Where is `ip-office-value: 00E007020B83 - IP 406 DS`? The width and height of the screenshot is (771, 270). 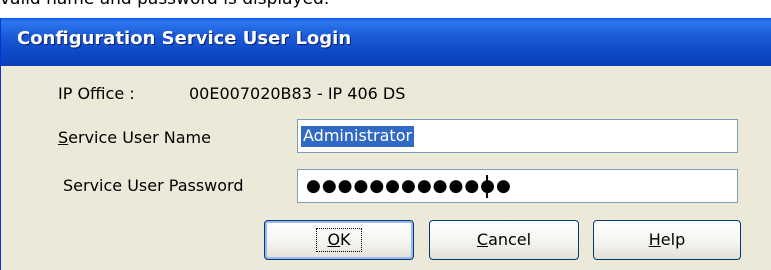 ip-office-value: 00E007020B83 - IP 406 DS is located at coordinates (297, 93).